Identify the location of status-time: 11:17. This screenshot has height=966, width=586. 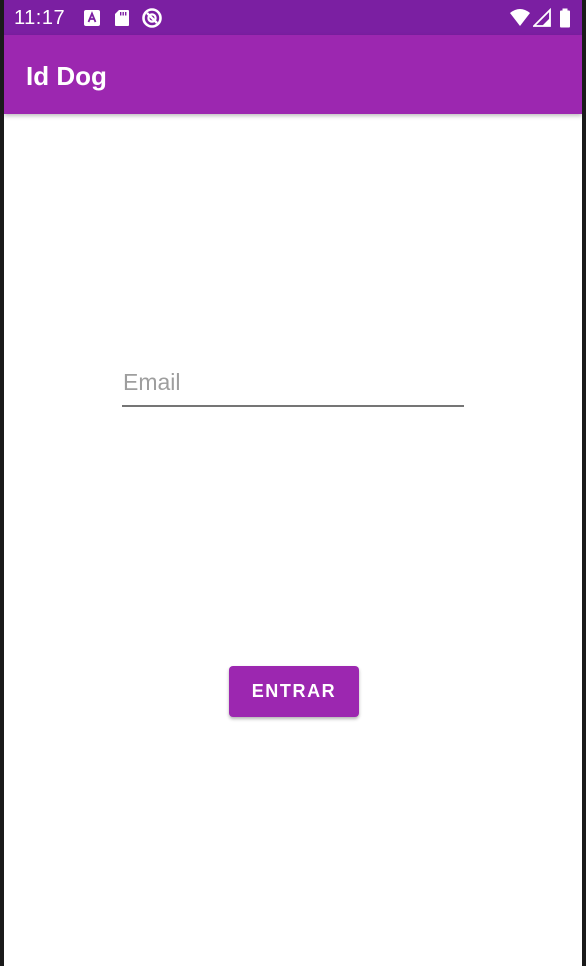
(40, 18).